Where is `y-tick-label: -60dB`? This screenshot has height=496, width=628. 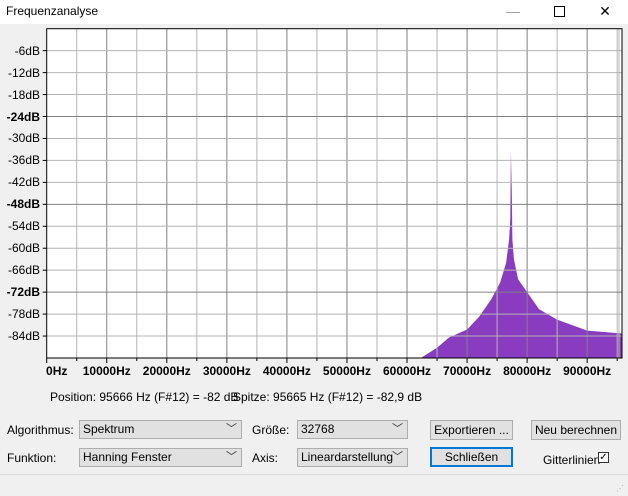 y-tick-label: -60dB is located at coordinates (23, 248).